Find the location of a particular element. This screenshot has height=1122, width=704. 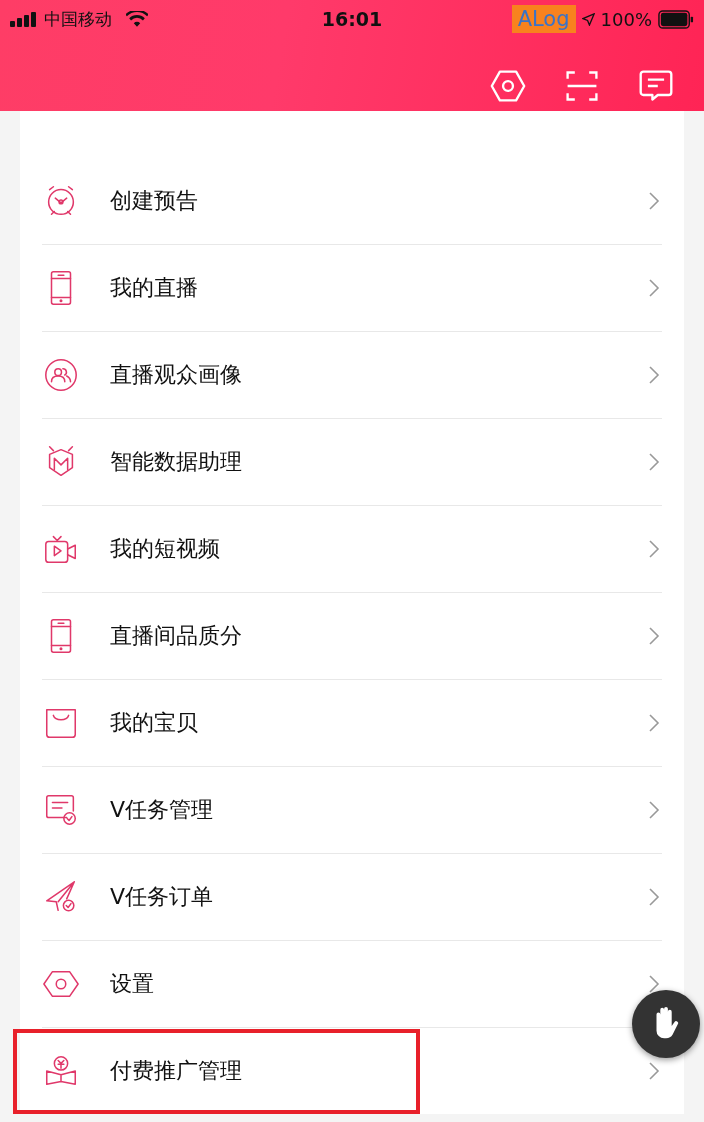

menu-item: 创建预告 is located at coordinates (154, 201).